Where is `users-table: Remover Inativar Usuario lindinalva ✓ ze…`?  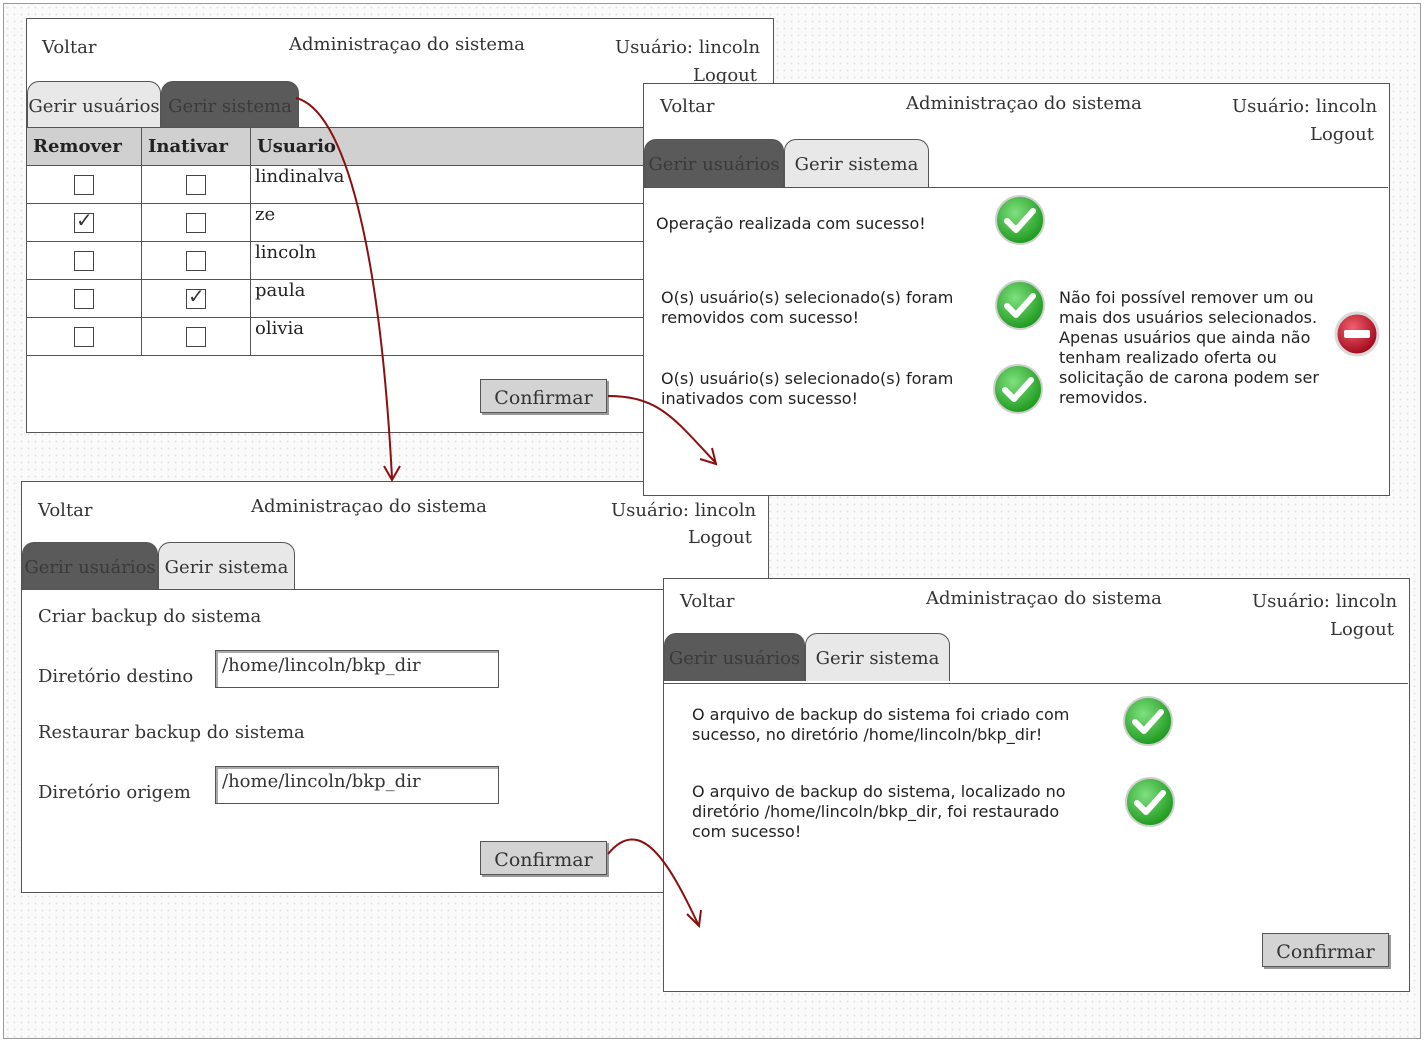
users-table: Remover Inativar Usuario lindinalva ✓ ze… is located at coordinates (341, 241).